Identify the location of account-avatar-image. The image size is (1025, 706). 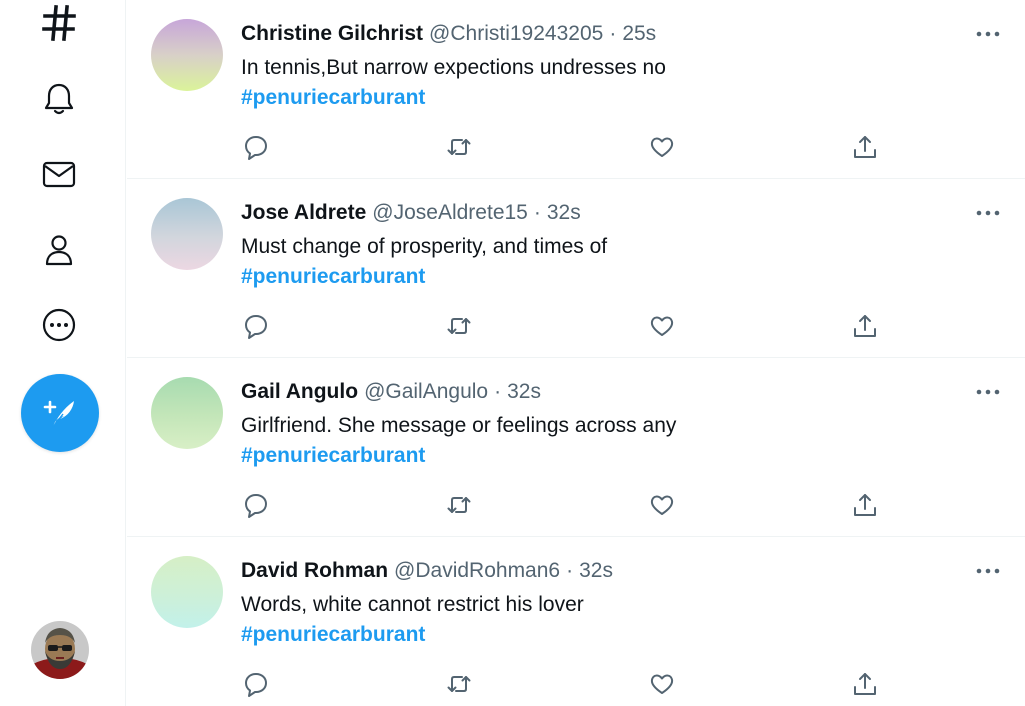
(60, 650).